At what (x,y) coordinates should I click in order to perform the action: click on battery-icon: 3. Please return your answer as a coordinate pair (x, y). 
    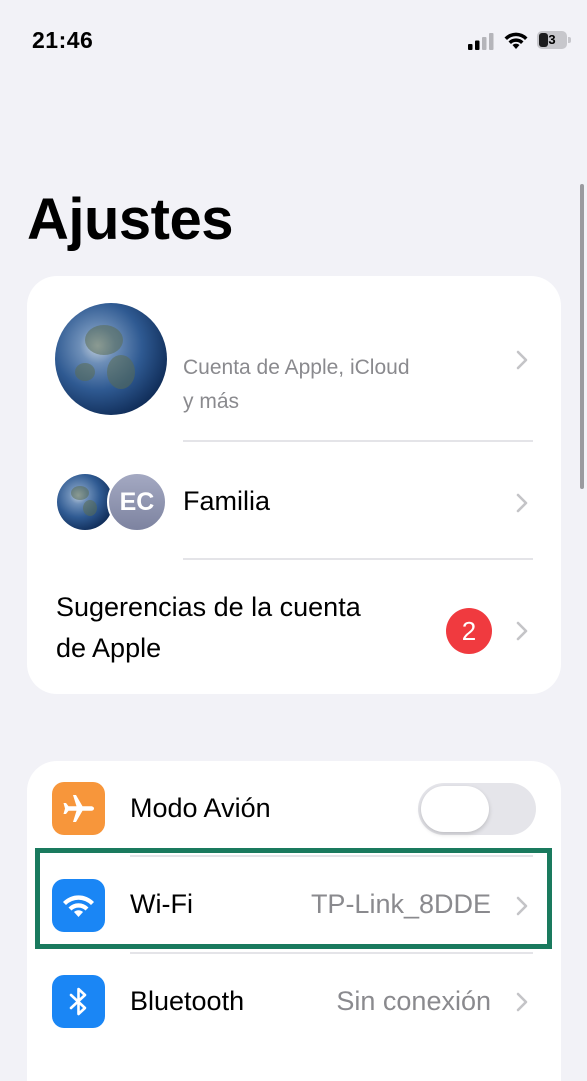
    Looking at the image, I should click on (554, 41).